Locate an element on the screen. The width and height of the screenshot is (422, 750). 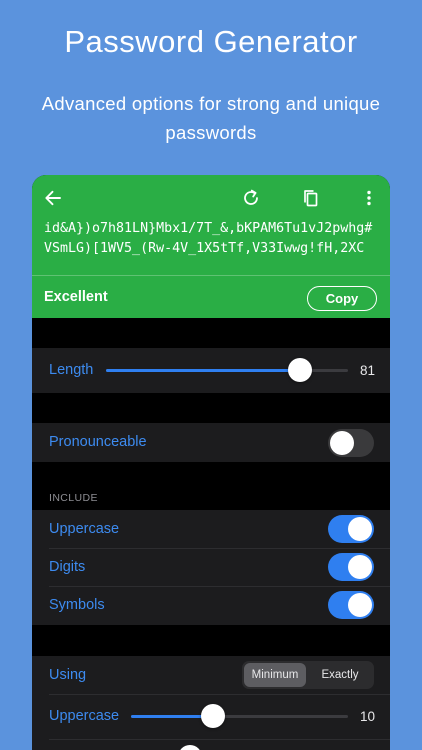
using-label: Using is located at coordinates (68, 675).